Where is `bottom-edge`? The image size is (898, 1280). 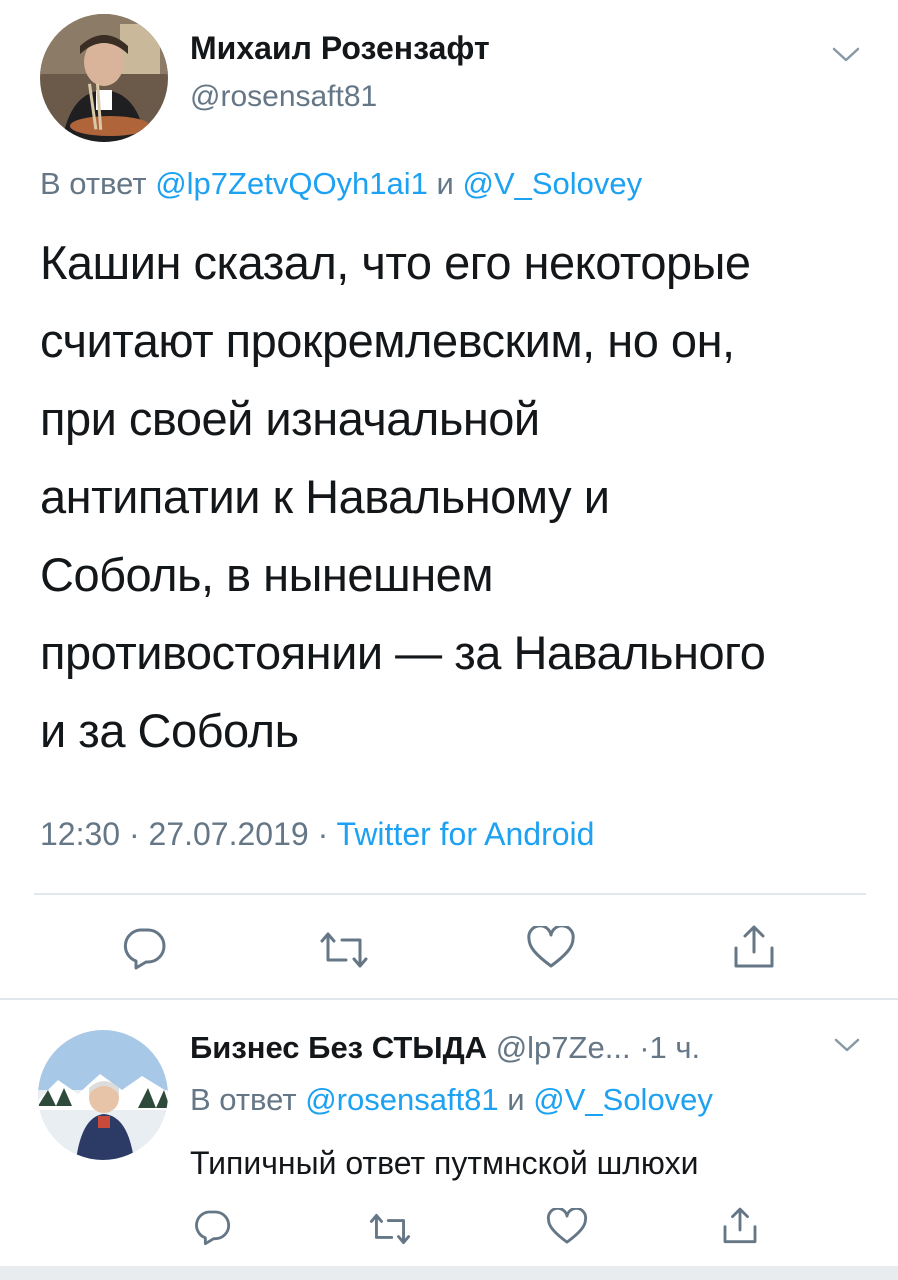
bottom-edge is located at coordinates (449, 1273).